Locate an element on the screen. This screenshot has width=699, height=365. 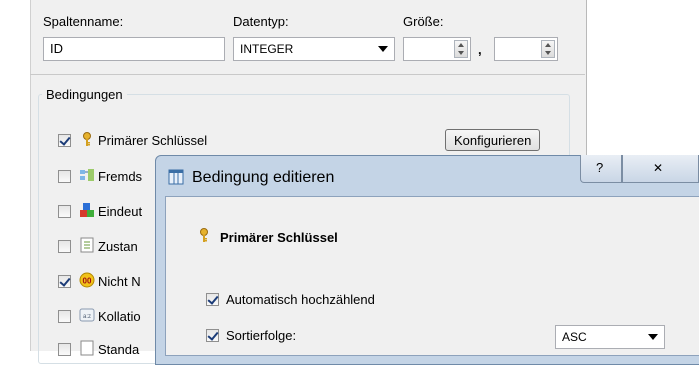
autoincrement-checkbox is located at coordinates (212, 299).